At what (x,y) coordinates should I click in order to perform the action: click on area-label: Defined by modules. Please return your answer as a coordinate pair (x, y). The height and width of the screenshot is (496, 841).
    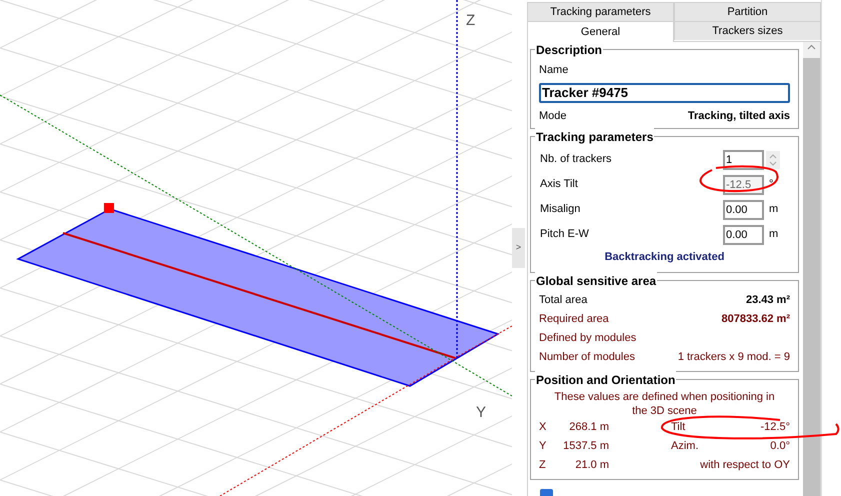
    Looking at the image, I should click on (587, 338).